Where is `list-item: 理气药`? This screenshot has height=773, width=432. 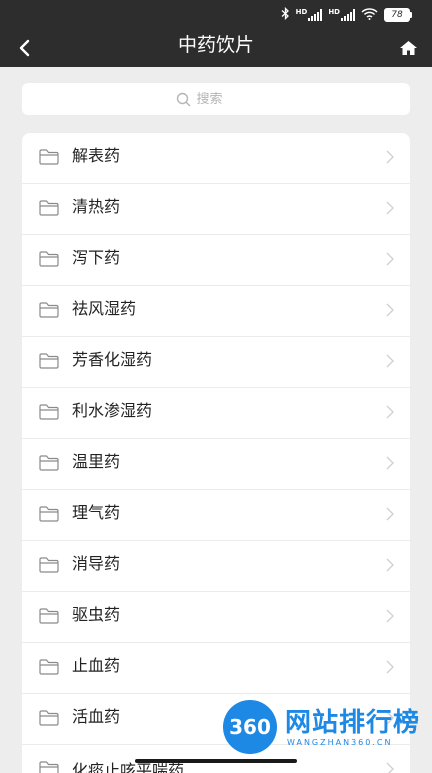
list-item: 理气药 is located at coordinates (216, 515).